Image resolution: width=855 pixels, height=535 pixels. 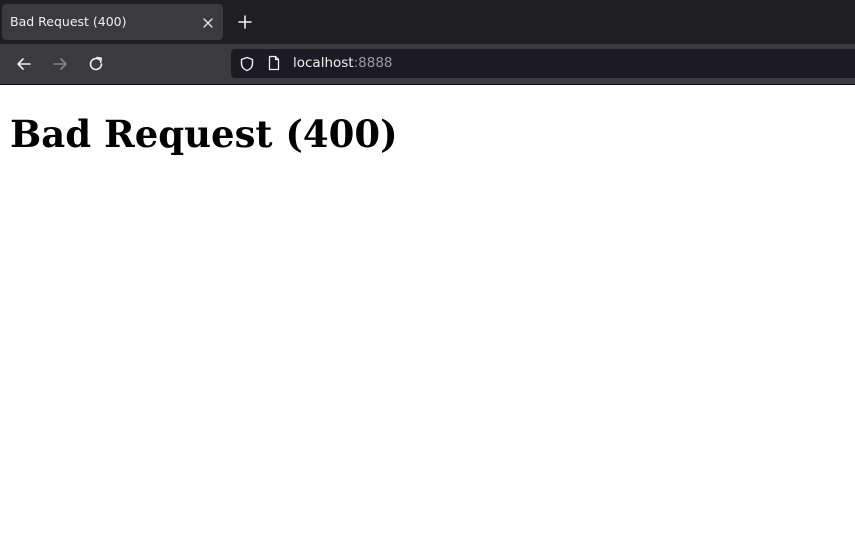 I want to click on url-text: localhost:8888, so click(x=343, y=63).